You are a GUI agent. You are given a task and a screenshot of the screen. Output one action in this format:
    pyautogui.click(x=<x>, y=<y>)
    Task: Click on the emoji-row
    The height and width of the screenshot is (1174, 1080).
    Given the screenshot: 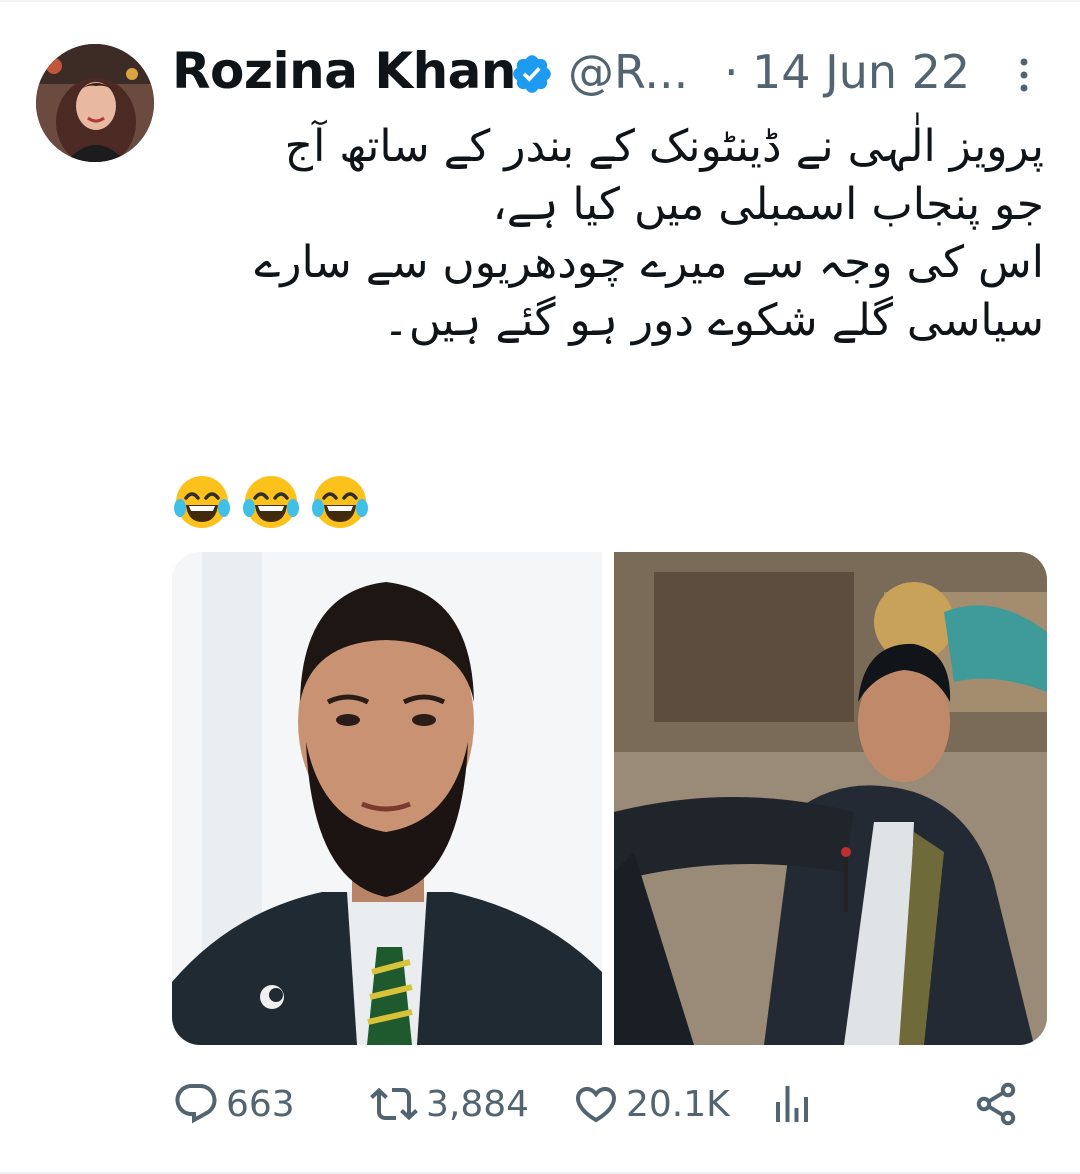 What is the action you would take?
    pyautogui.click(x=273, y=503)
    